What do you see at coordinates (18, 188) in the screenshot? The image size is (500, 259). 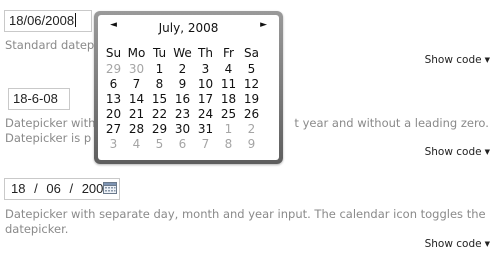 I see `day-input: 18` at bounding box center [18, 188].